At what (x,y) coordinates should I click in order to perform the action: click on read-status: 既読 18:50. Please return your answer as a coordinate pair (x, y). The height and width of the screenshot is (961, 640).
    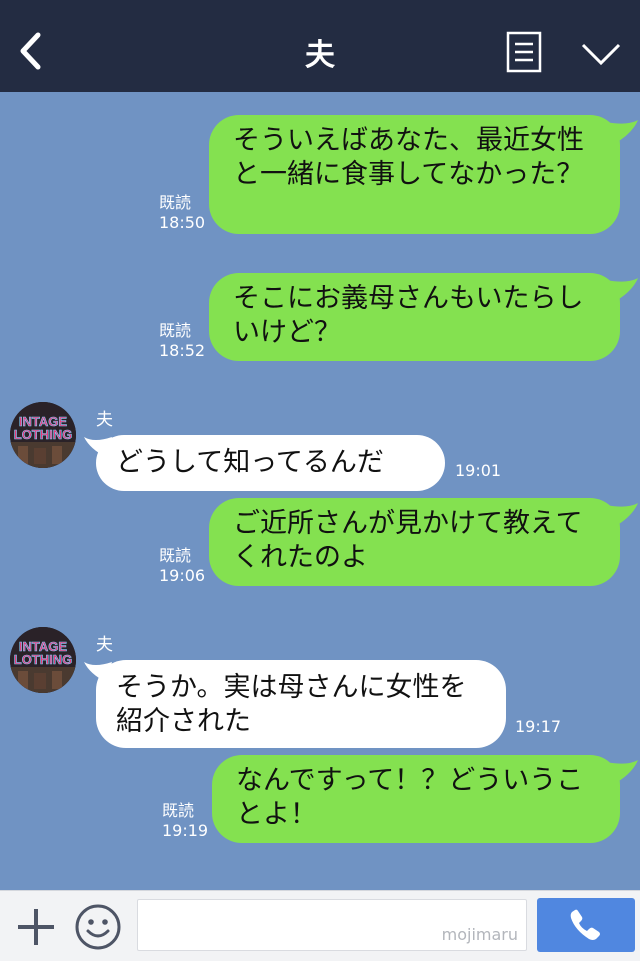
    Looking at the image, I should click on (182, 212).